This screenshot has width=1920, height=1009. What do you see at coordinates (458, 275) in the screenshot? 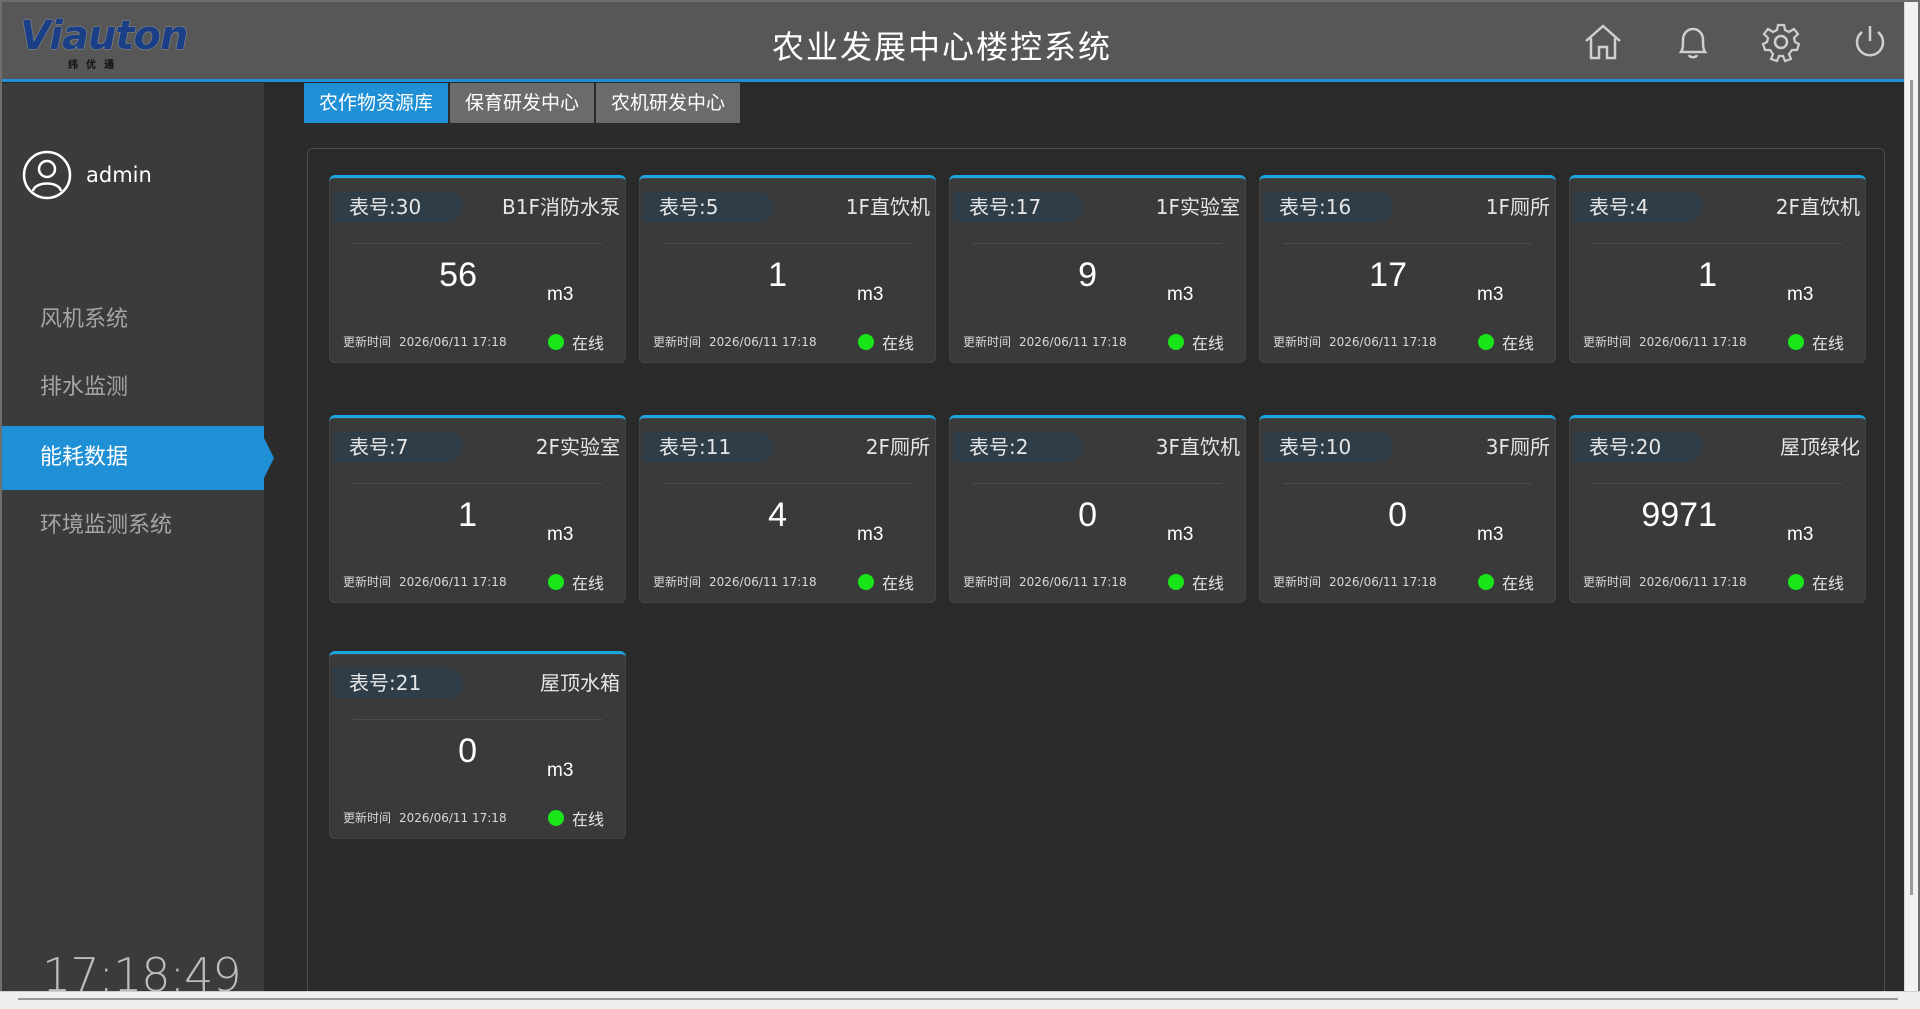
I see `meter-value: 56` at bounding box center [458, 275].